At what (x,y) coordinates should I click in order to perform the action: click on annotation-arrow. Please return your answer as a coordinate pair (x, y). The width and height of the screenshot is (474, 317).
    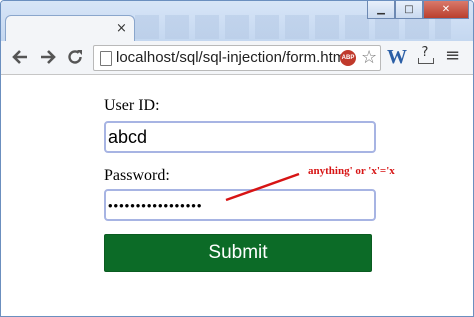
    Looking at the image, I should click on (262, 187).